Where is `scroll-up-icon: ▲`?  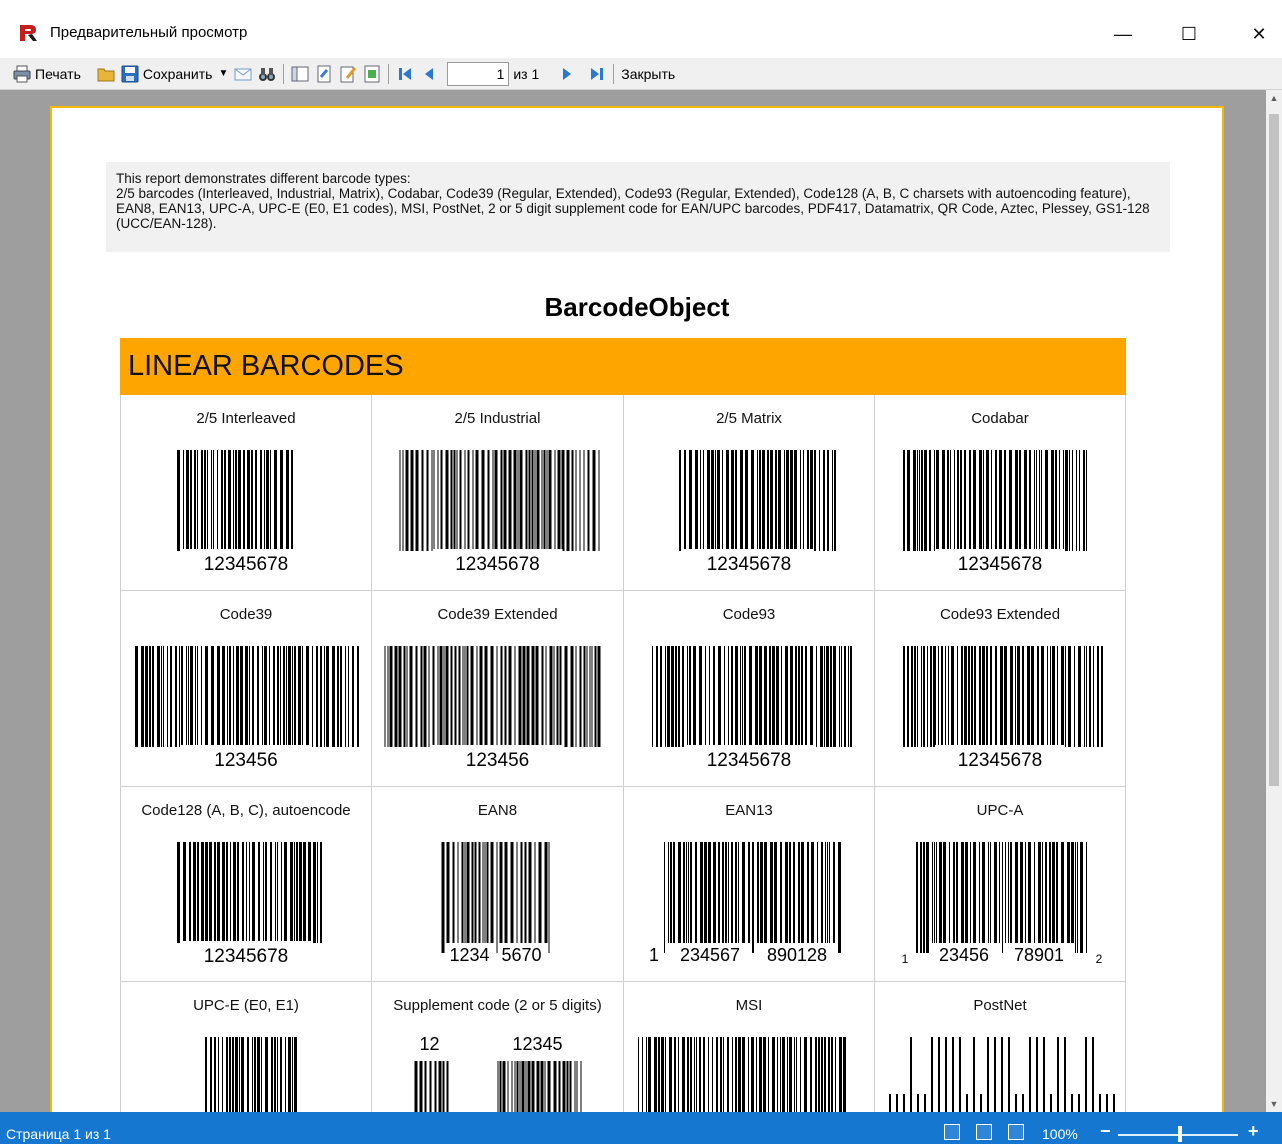 scroll-up-icon: ▲ is located at coordinates (1274, 98).